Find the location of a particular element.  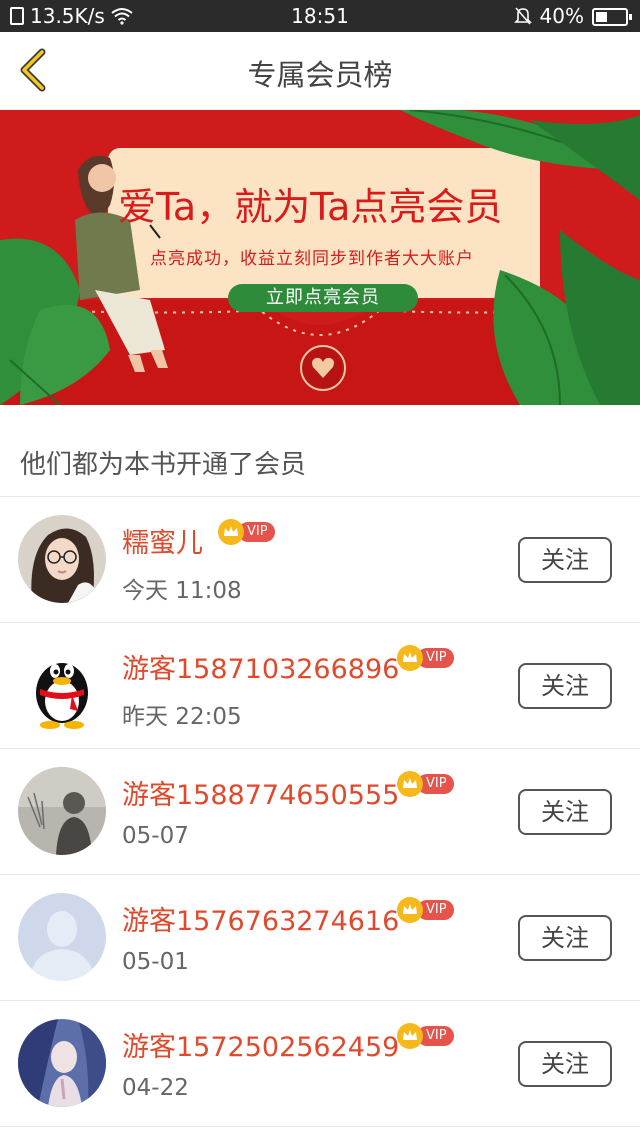

chevron-left-icon is located at coordinates (33, 70).